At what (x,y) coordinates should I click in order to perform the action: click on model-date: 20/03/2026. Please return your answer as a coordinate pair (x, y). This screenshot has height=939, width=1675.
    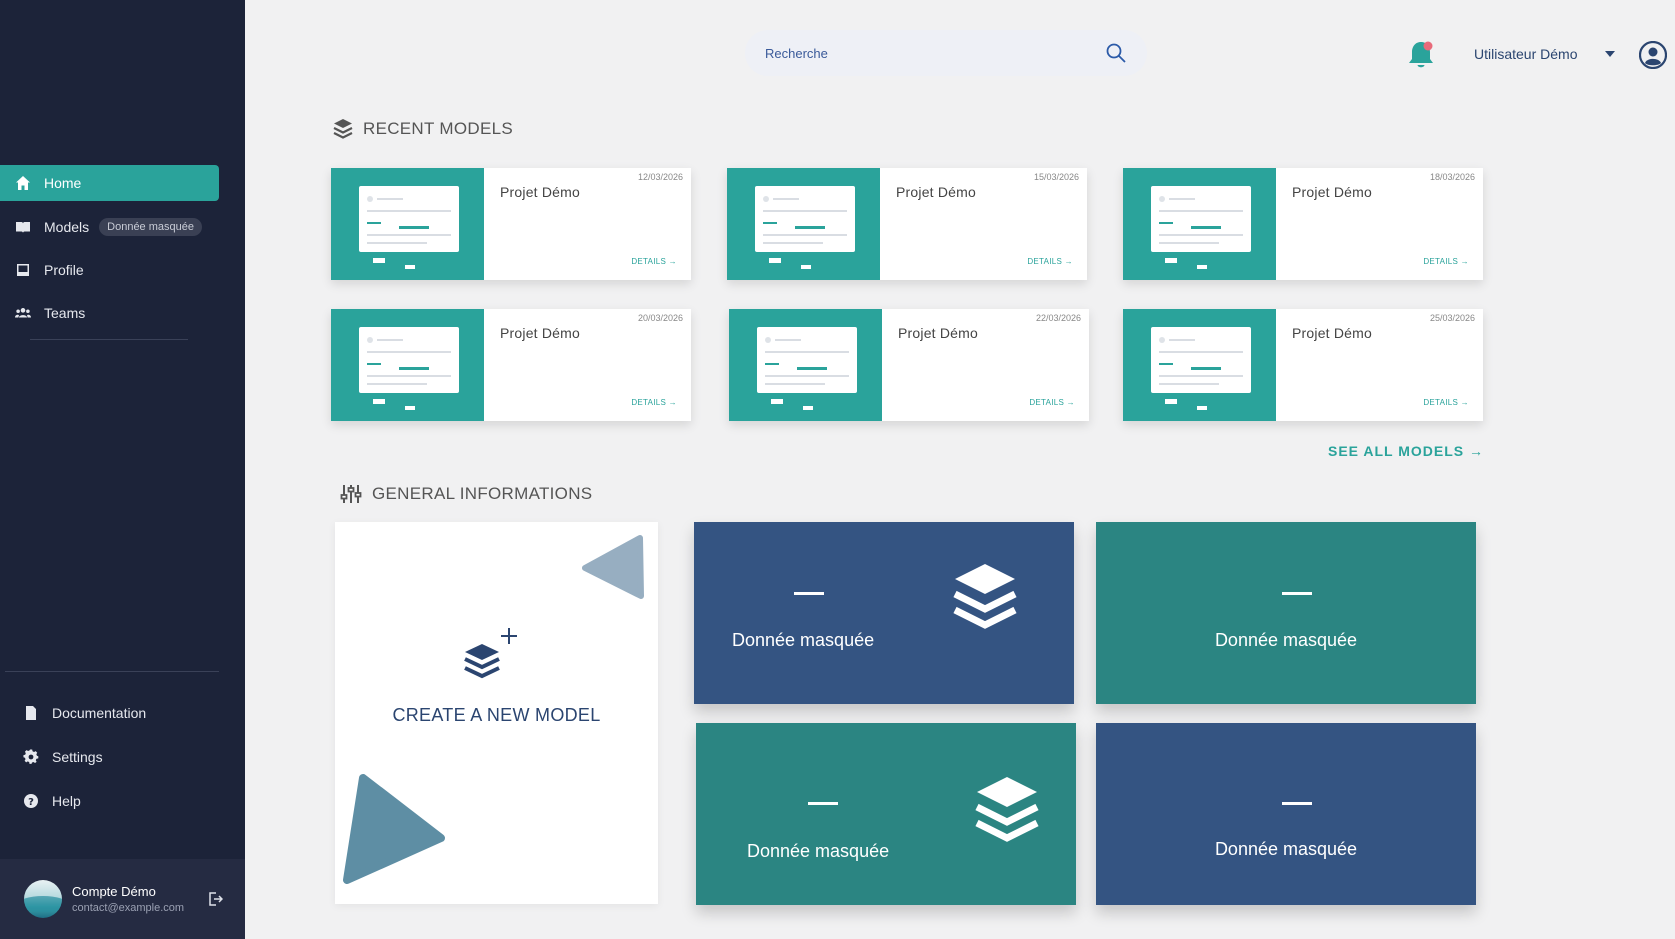
    Looking at the image, I should click on (660, 318).